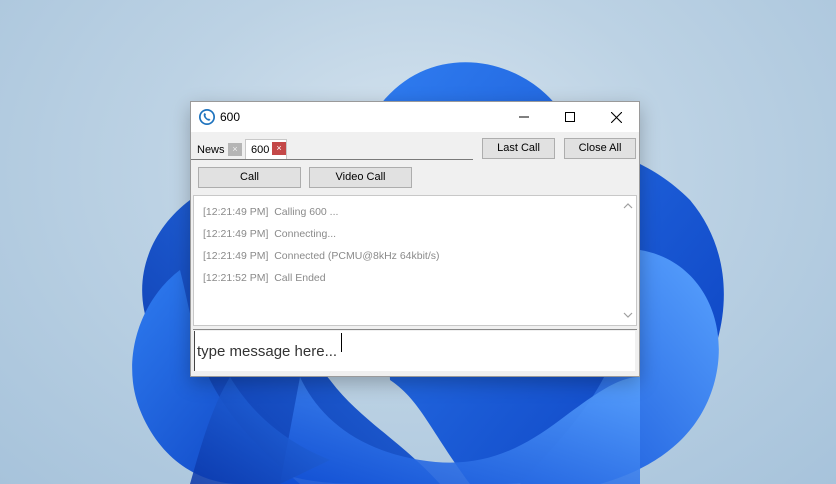 The width and height of the screenshot is (836, 484). I want to click on log-time: [12:21:52 PM], so click(236, 278).